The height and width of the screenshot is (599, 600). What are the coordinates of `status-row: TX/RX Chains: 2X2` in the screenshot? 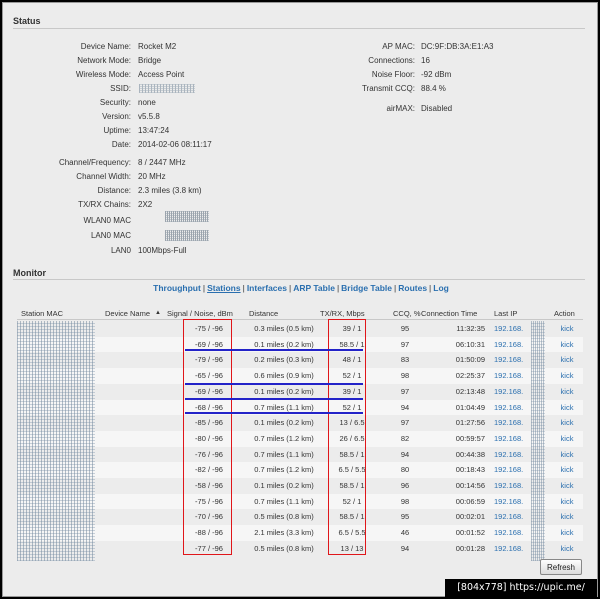 It's located at (138, 205).